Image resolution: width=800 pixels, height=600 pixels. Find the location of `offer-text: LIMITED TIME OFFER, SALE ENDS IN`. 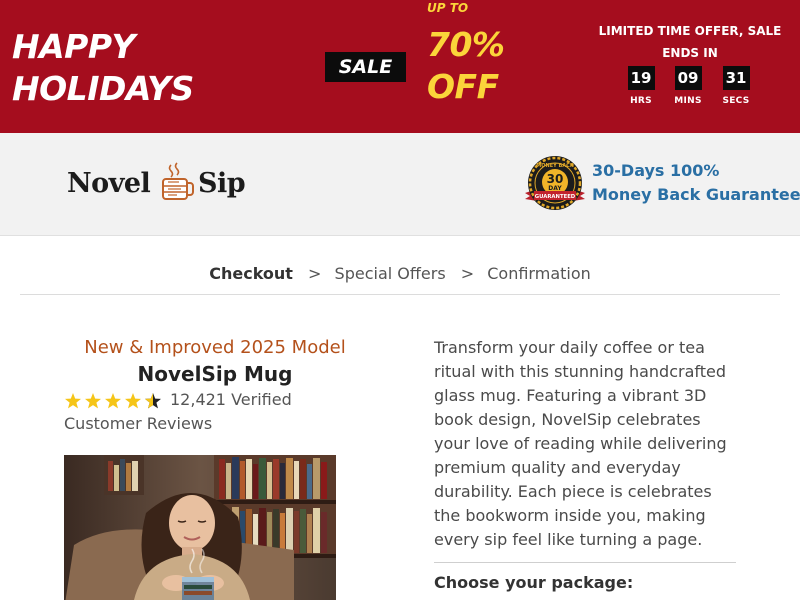

offer-text: LIMITED TIME OFFER, SALE ENDS IN is located at coordinates (690, 42).